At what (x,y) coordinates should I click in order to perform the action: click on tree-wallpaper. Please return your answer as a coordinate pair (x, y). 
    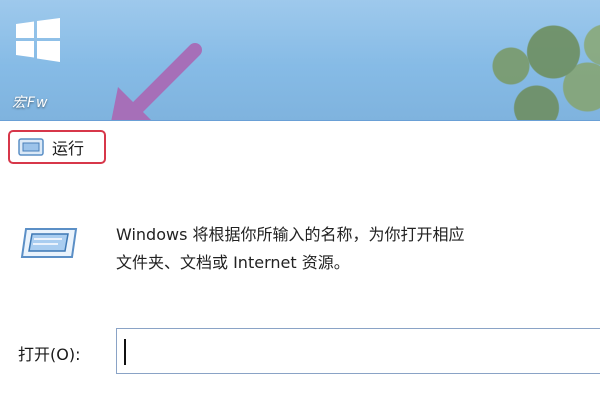
    Looking at the image, I should click on (530, 65).